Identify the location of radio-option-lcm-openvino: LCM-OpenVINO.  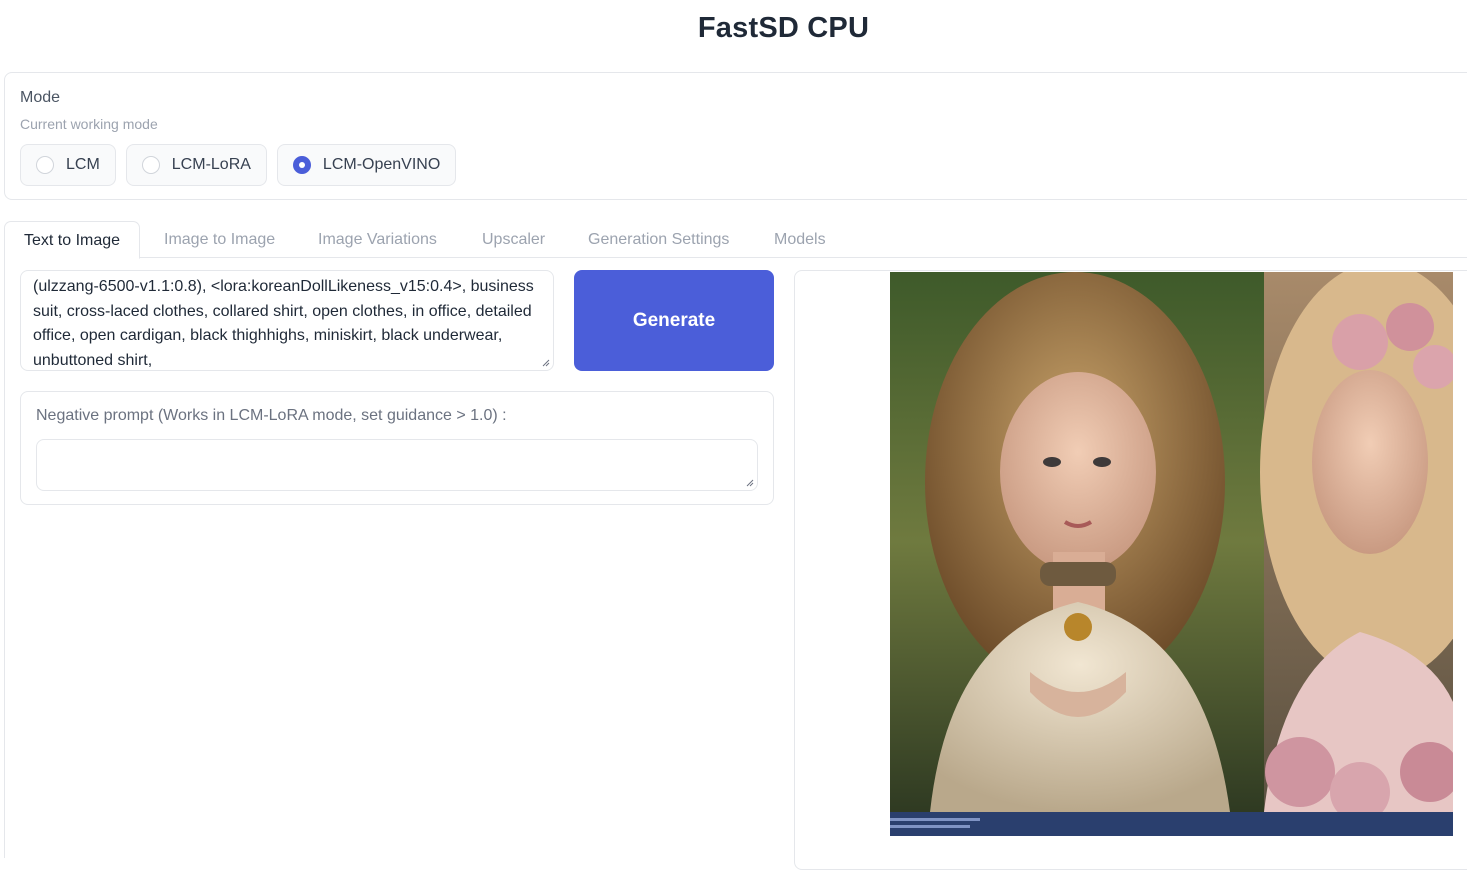
(366, 165).